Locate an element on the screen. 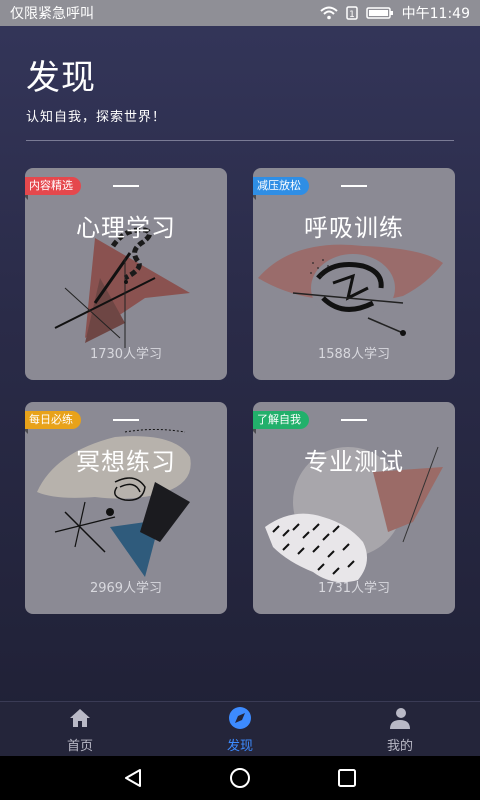 This screenshot has width=480, height=800. card-learner-count: 1730人学习 is located at coordinates (126, 354).